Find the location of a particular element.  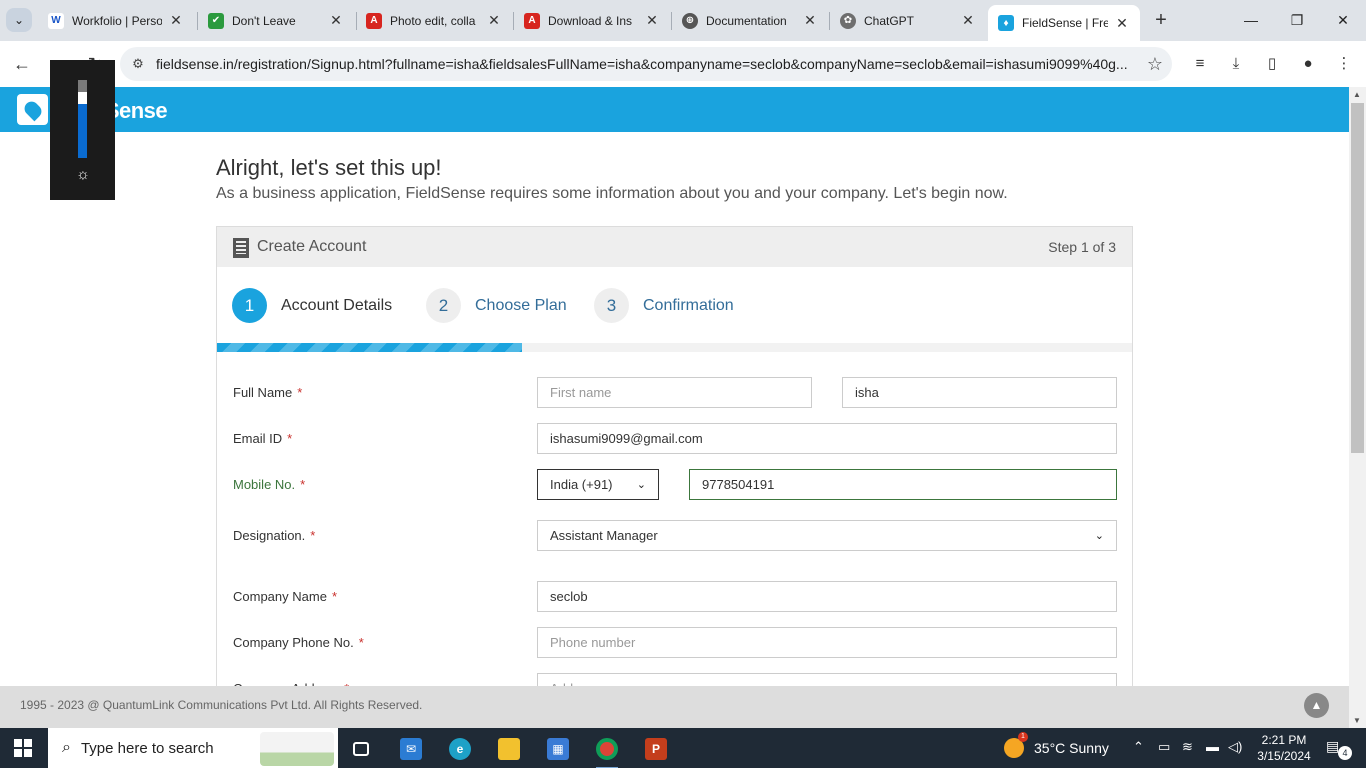

page-scrollbar: ▲ ▼ is located at coordinates (1357, 407).